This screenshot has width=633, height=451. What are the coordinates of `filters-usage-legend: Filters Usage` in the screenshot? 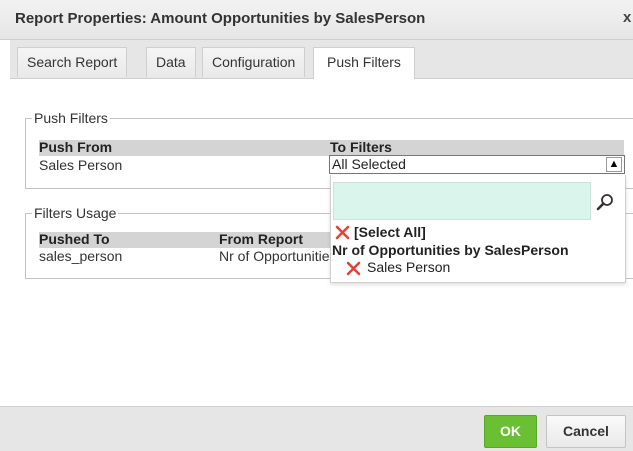 It's located at (75, 213).